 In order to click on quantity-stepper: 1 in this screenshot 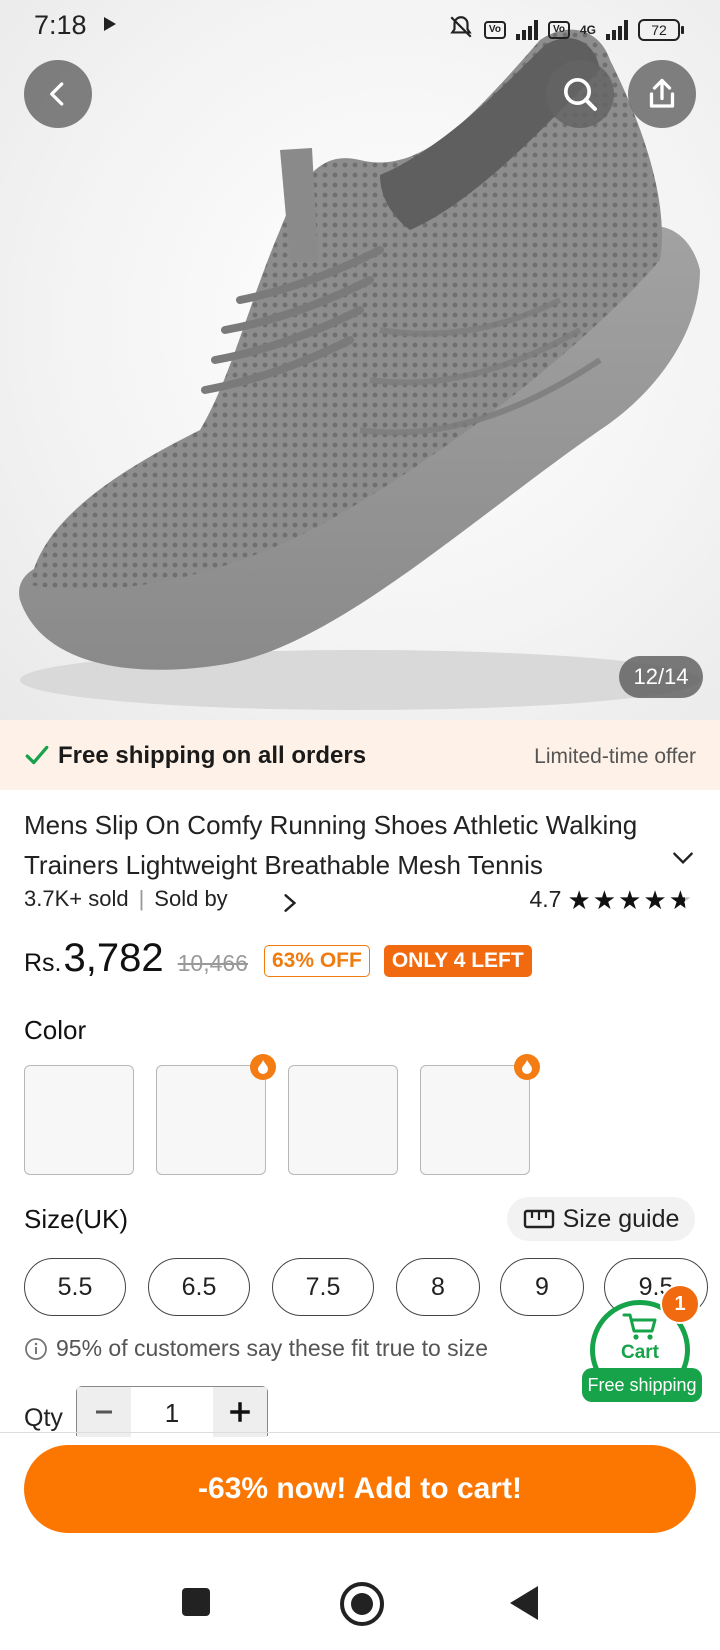, I will do `click(172, 1411)`.